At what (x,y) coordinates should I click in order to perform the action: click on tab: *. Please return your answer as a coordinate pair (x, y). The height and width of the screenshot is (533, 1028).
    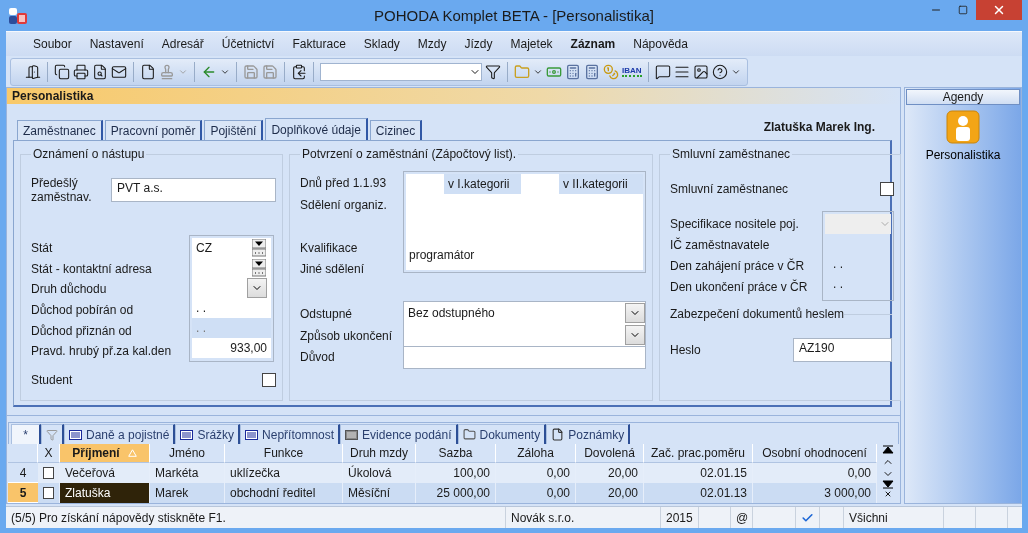
    Looking at the image, I should click on (26, 434).